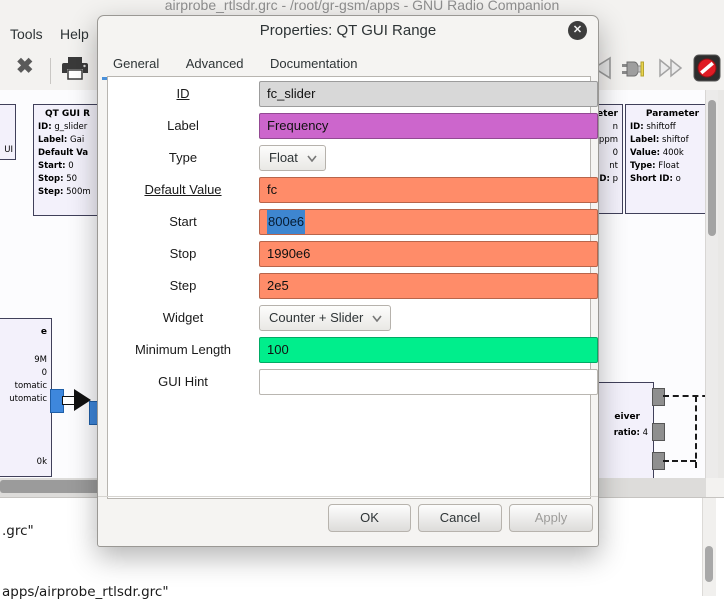 This screenshot has height=599, width=724. What do you see at coordinates (43, 332) in the screenshot?
I see `block-line: e` at bounding box center [43, 332].